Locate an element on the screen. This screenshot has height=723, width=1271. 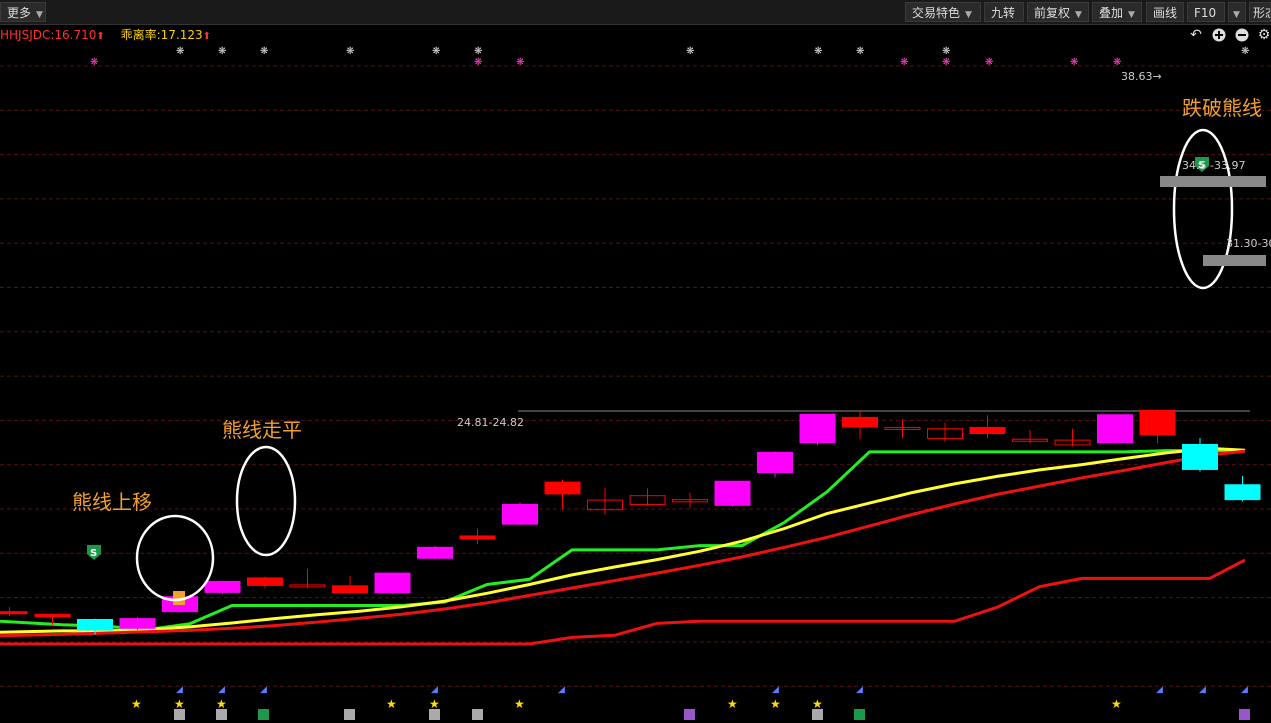
s-marker-text: S is located at coordinates (93, 553).